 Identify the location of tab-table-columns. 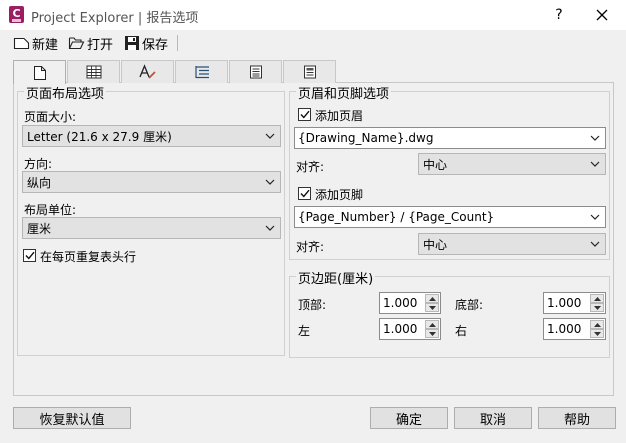
(93, 71).